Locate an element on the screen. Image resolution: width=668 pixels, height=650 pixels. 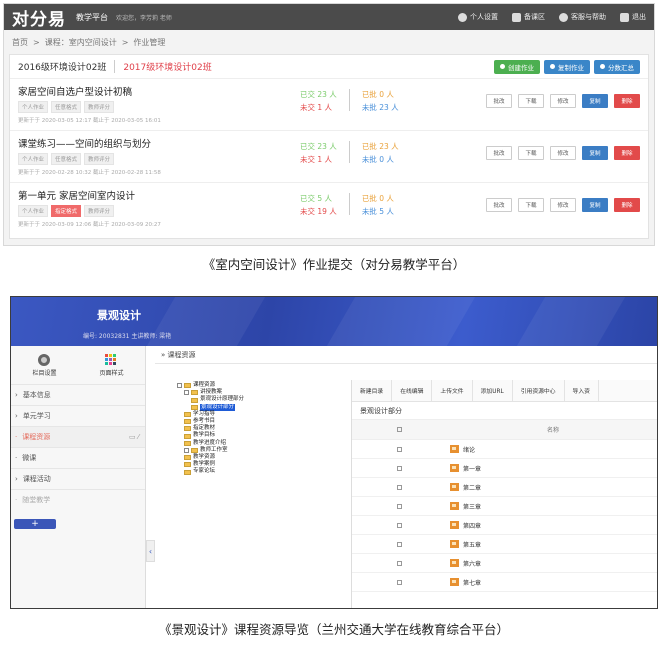
table-row: 第六章 is located at coordinates (504, 563).